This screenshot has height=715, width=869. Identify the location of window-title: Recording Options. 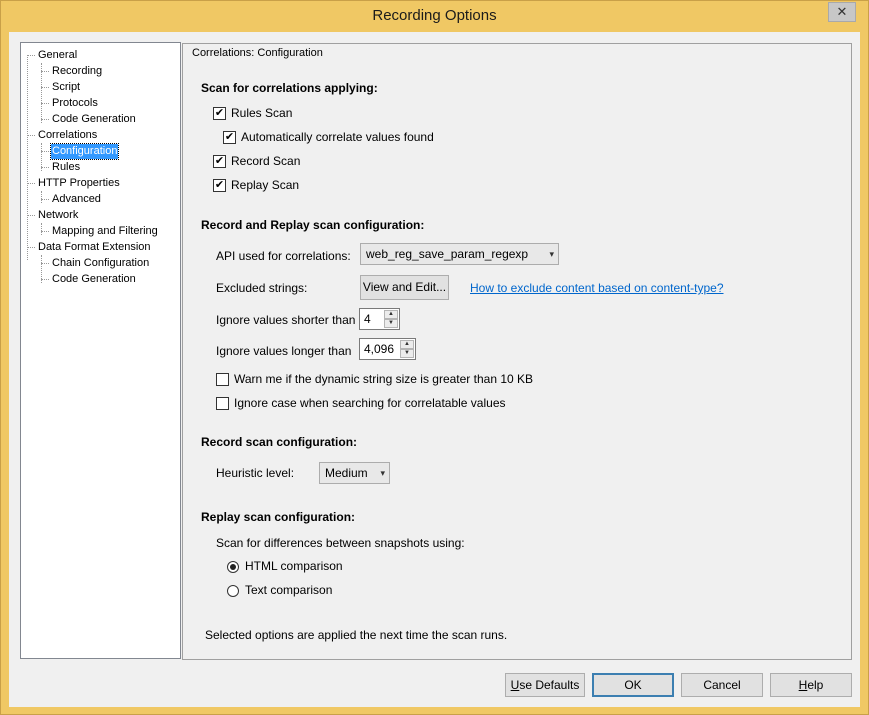
(434, 15).